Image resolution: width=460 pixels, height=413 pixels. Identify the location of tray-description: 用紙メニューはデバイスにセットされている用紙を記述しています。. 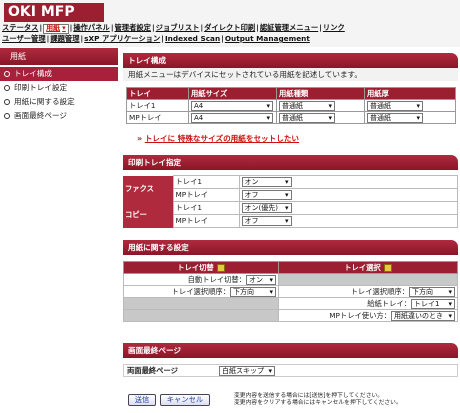
(290, 74).